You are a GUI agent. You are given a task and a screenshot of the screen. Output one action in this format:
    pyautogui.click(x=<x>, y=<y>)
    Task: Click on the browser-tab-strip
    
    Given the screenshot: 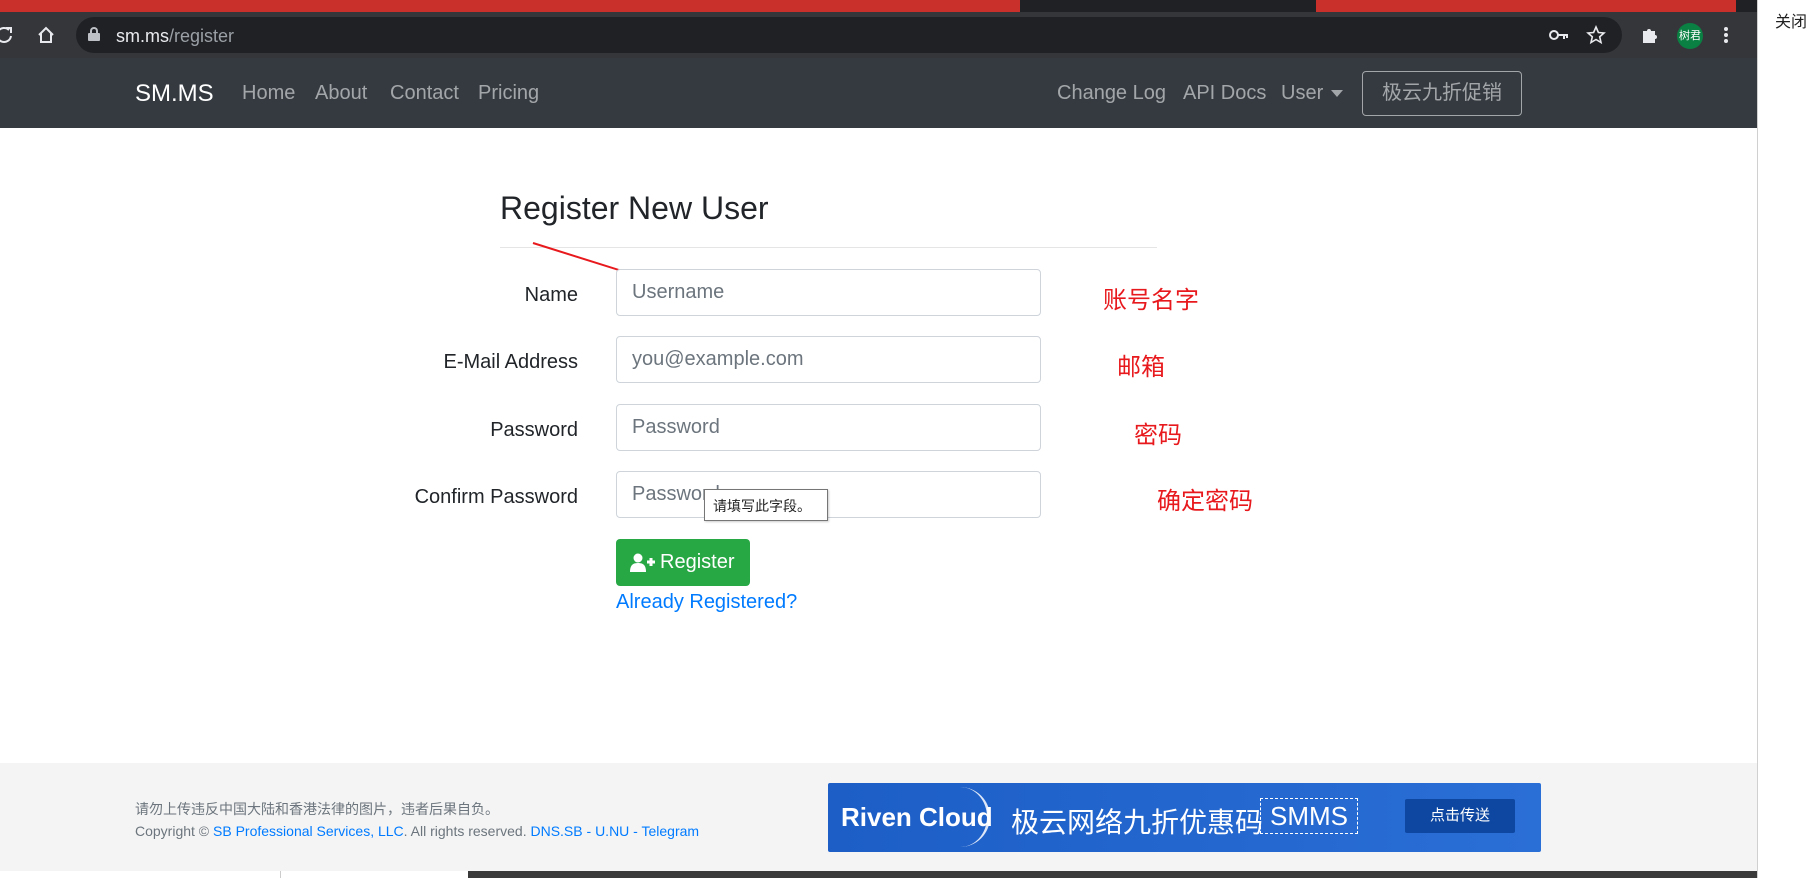 What is the action you would take?
    pyautogui.click(x=878, y=6)
    